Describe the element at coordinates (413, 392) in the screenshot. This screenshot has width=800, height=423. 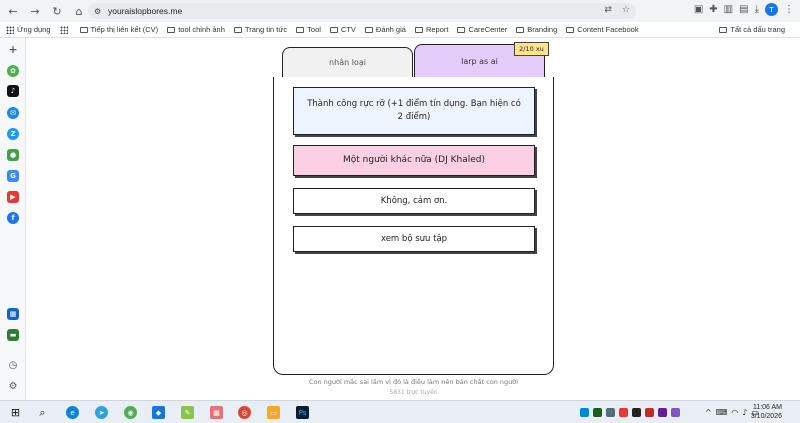
I see `online-count: 5831 trực tuyến` at that location.